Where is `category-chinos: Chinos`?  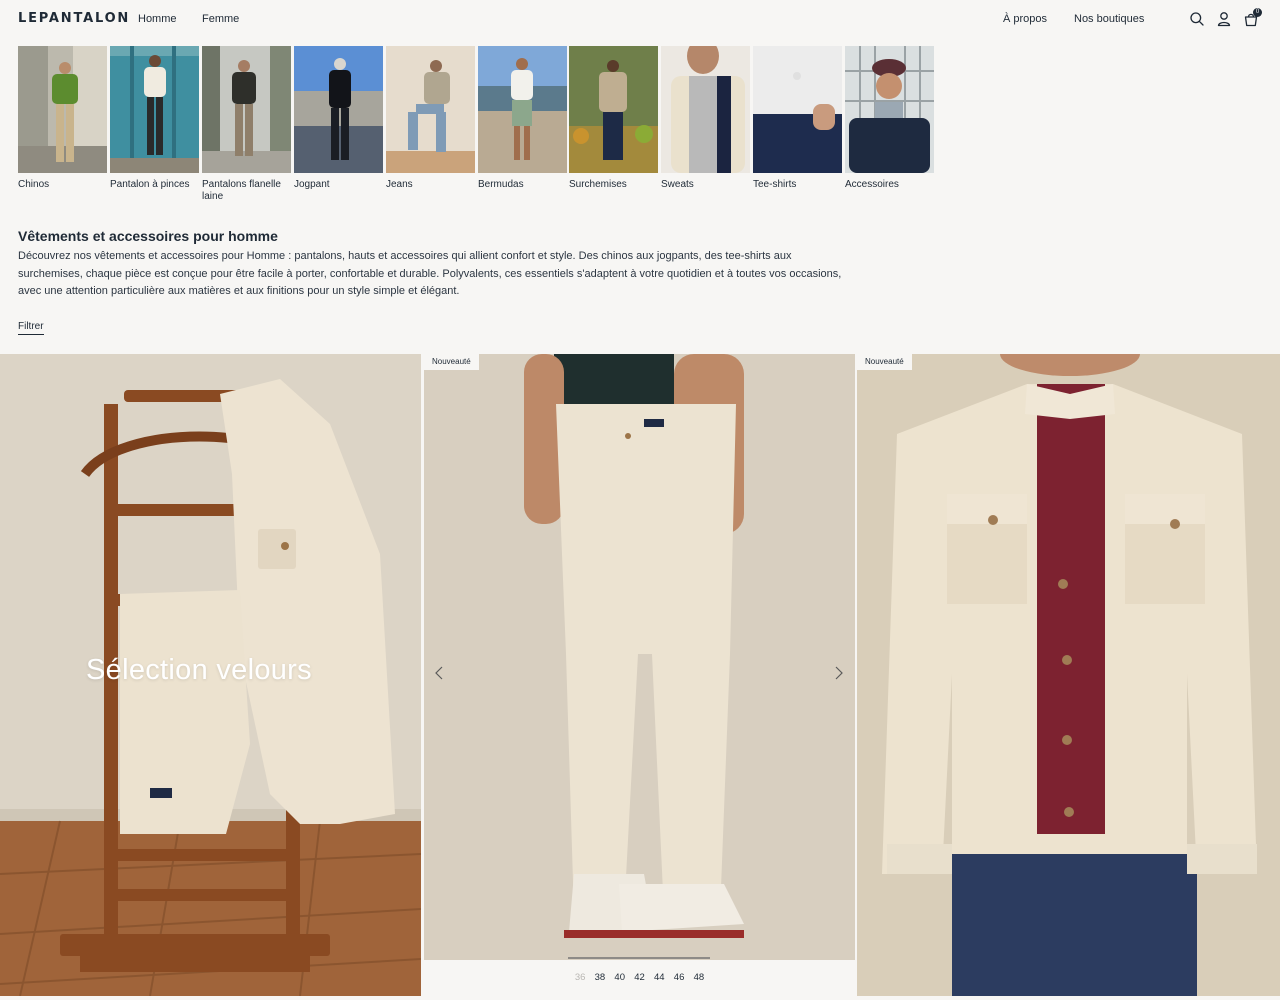 category-chinos: Chinos is located at coordinates (62, 118).